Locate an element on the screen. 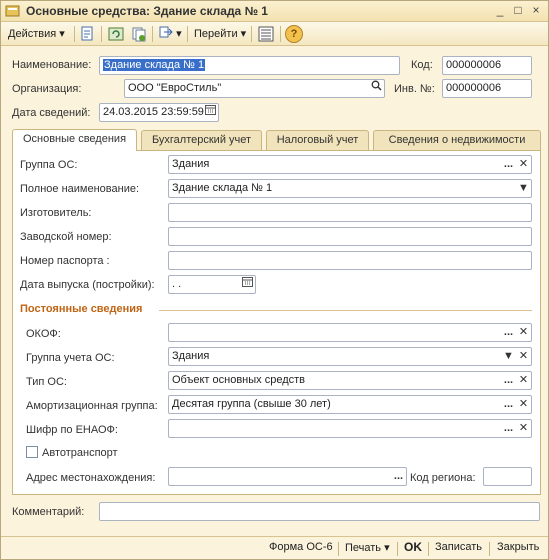 This screenshot has width=549, height=560. hierarchy-icon is located at coordinates (166, 32).